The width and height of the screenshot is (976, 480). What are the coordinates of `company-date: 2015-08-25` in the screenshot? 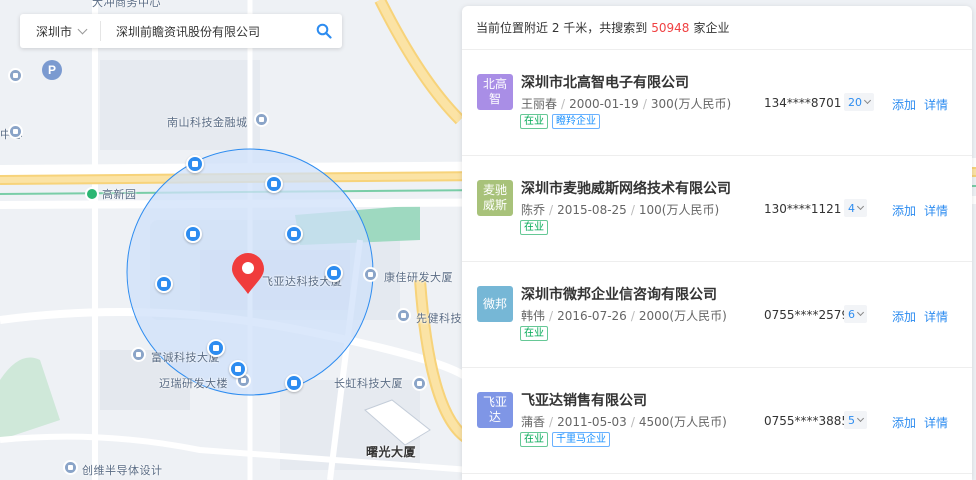 It's located at (592, 210).